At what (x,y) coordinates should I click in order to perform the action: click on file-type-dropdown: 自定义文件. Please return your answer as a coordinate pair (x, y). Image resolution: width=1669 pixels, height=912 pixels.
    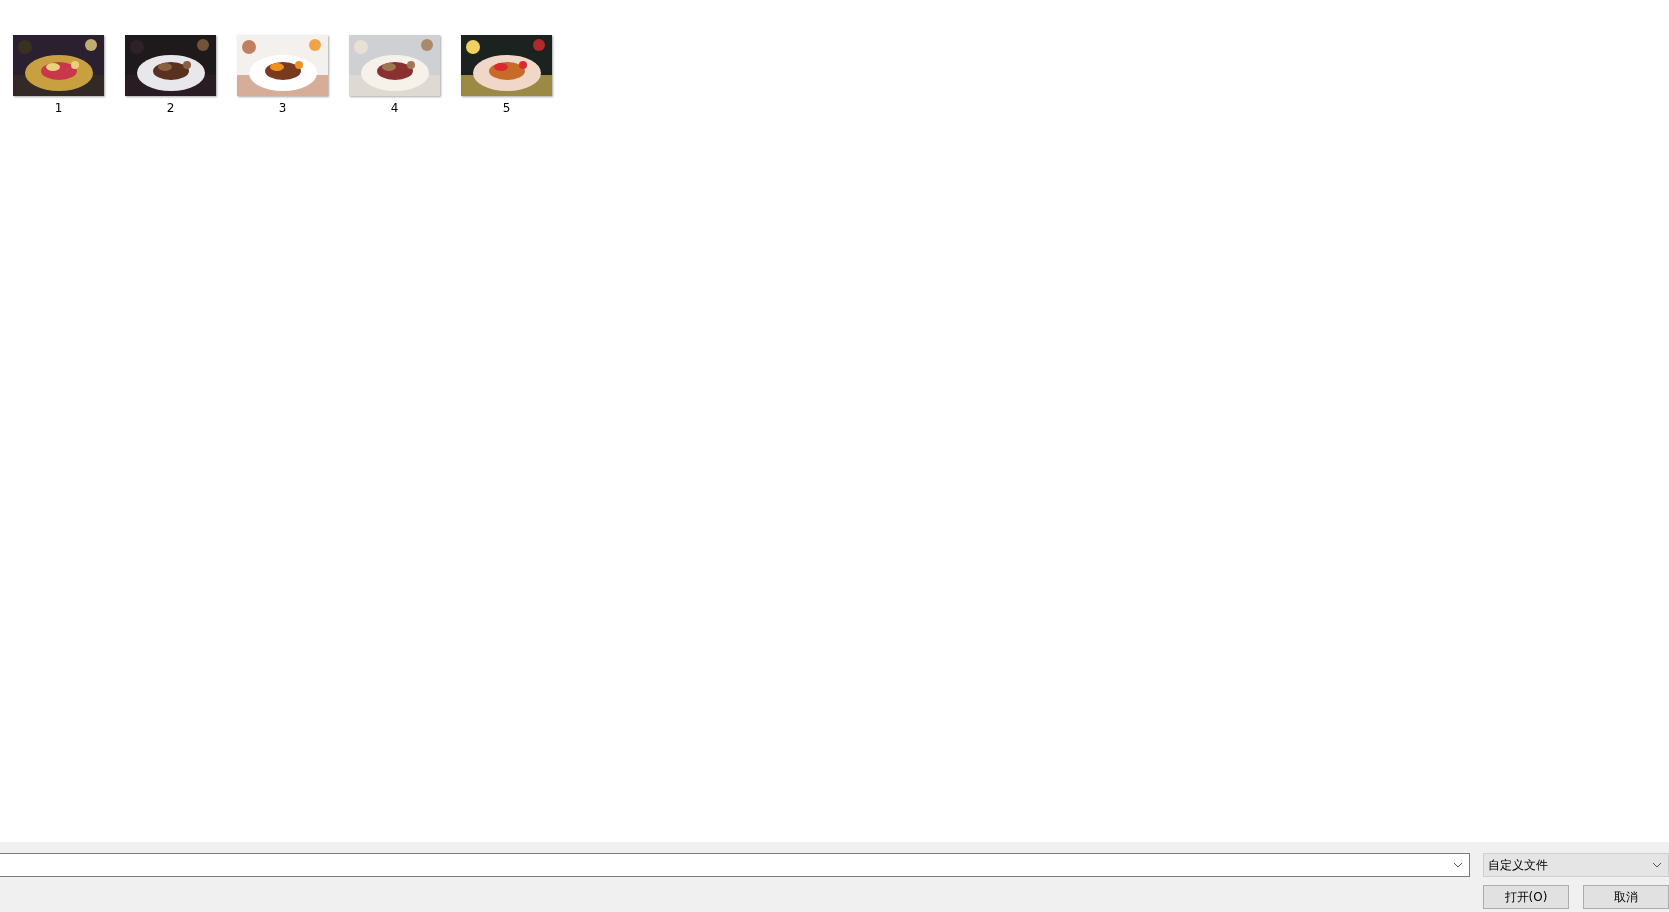
    Looking at the image, I should click on (1576, 865).